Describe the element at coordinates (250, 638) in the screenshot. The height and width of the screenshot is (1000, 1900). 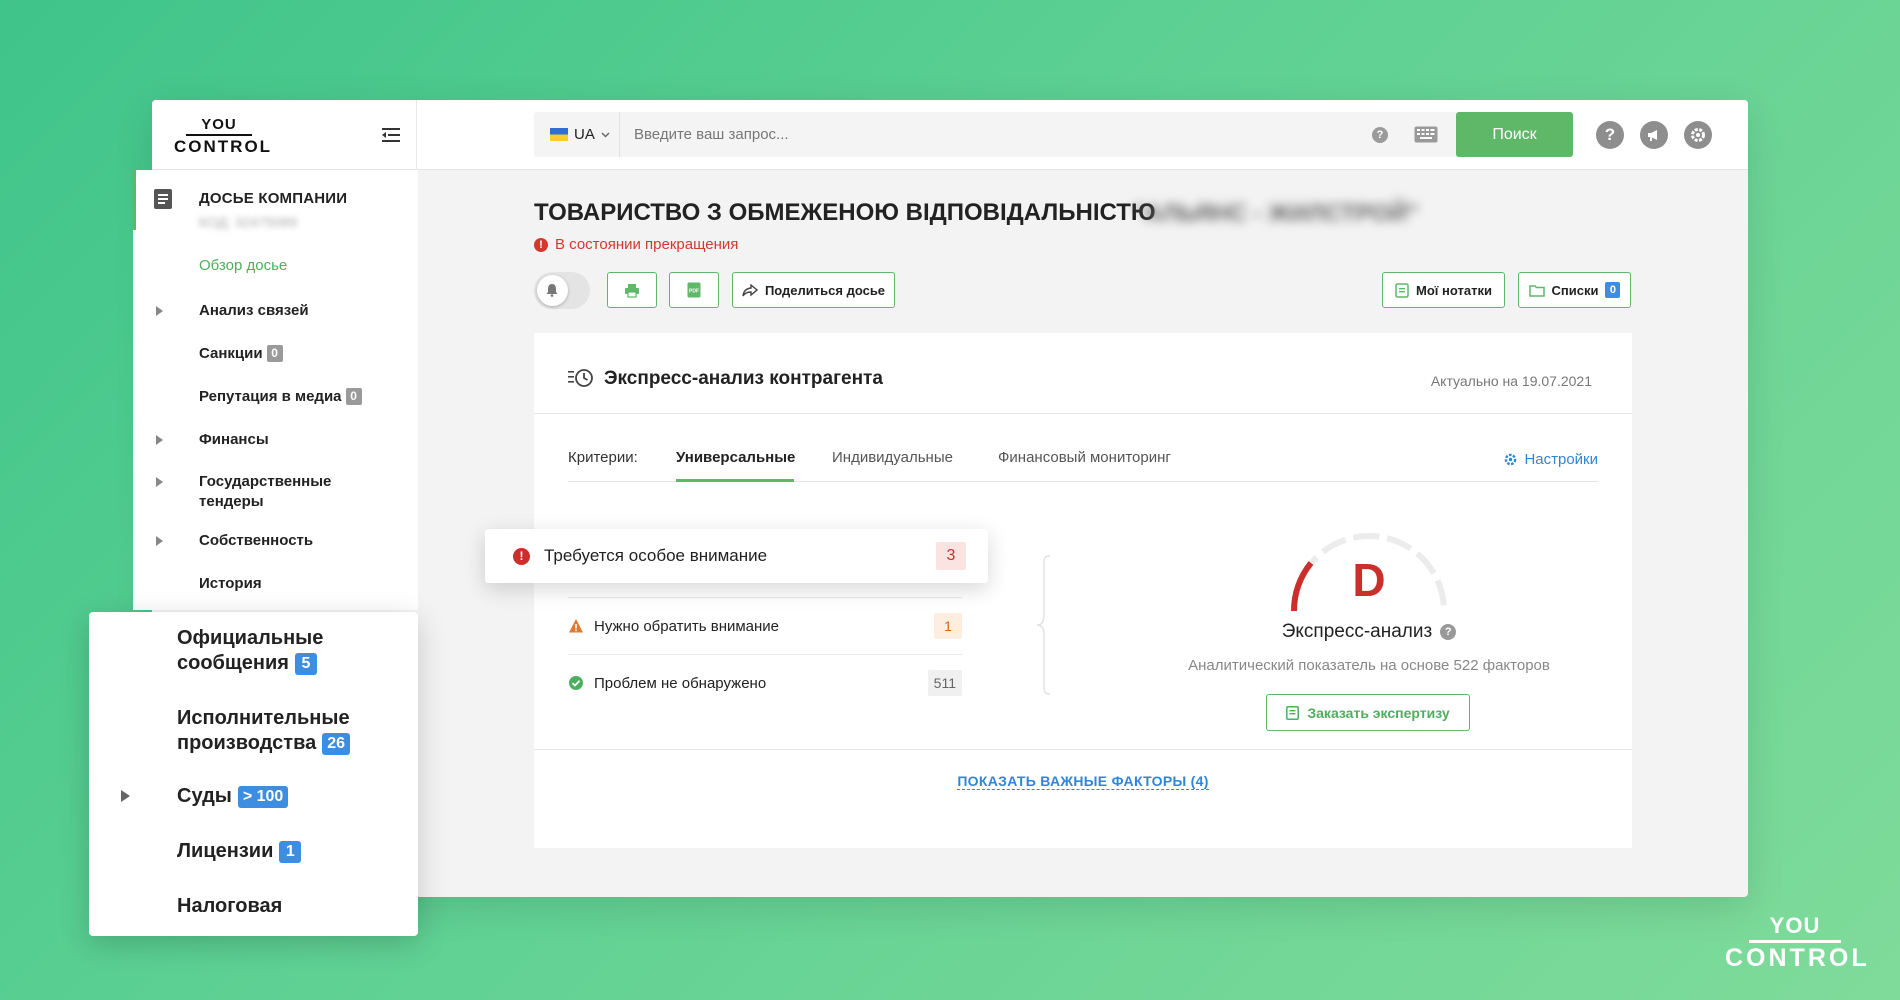
I see `sidebar-item-label: Официальные` at that location.